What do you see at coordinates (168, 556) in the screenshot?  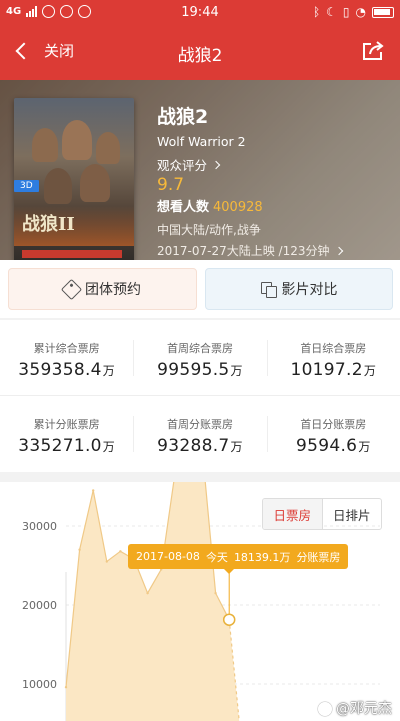 I see `tooltip-date: 2017-08-08` at bounding box center [168, 556].